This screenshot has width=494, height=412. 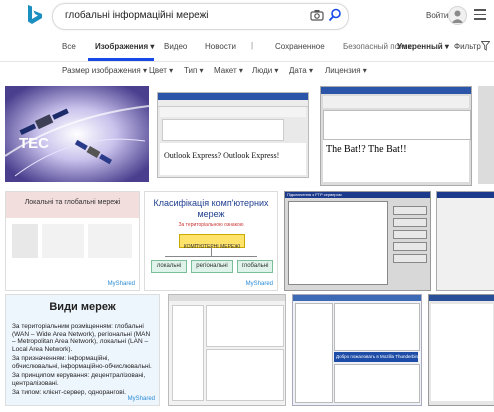 What do you see at coordinates (366, 149) in the screenshot?
I see `message-text: The Bat!? The Bat!!` at bounding box center [366, 149].